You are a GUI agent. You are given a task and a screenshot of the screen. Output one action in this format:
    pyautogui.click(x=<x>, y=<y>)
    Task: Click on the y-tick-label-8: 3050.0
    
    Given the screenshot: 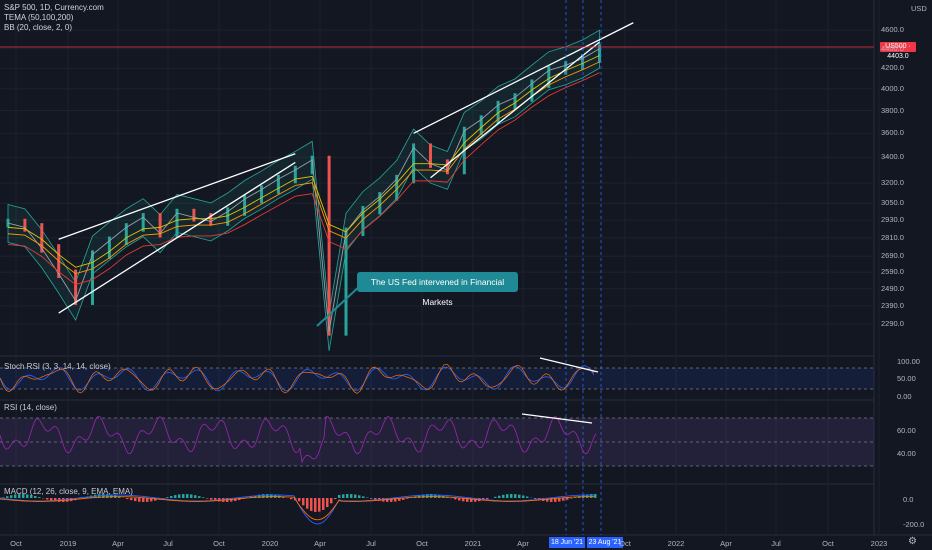 What is the action you would take?
    pyautogui.click(x=892, y=203)
    